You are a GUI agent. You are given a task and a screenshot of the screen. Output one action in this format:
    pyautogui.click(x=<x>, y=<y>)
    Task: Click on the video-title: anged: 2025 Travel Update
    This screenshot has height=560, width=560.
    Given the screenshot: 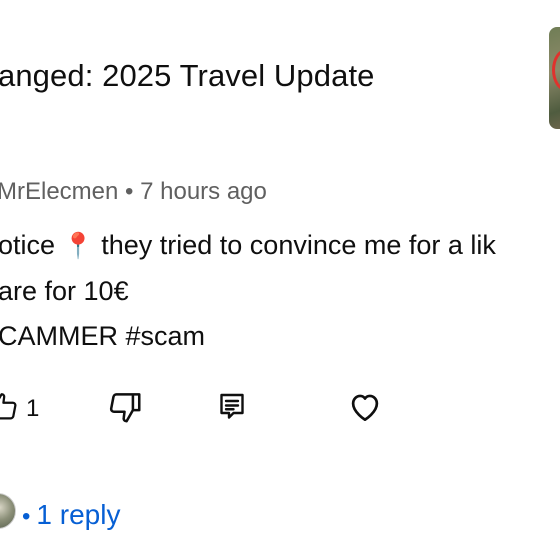 What is the action you would take?
    pyautogui.click(x=187, y=76)
    